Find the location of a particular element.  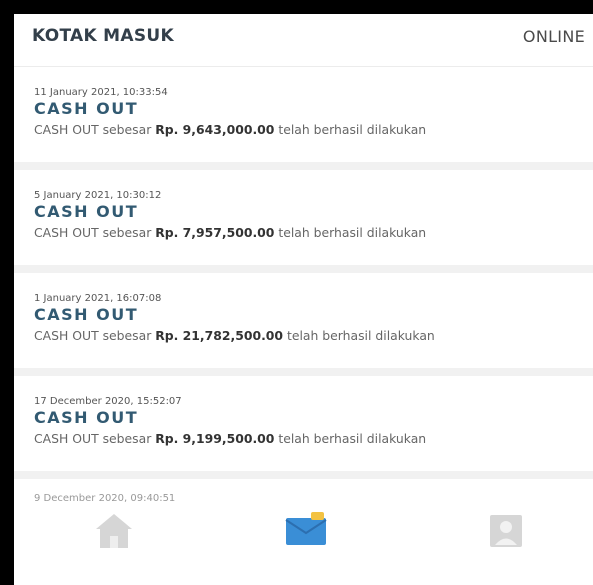

home-icon is located at coordinates (114, 531).